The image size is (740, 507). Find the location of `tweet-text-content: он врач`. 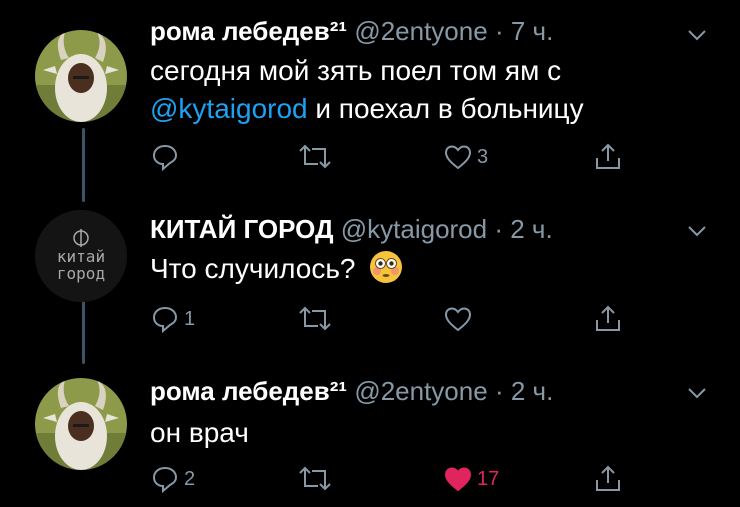

tweet-text-content: он врач is located at coordinates (199, 432).